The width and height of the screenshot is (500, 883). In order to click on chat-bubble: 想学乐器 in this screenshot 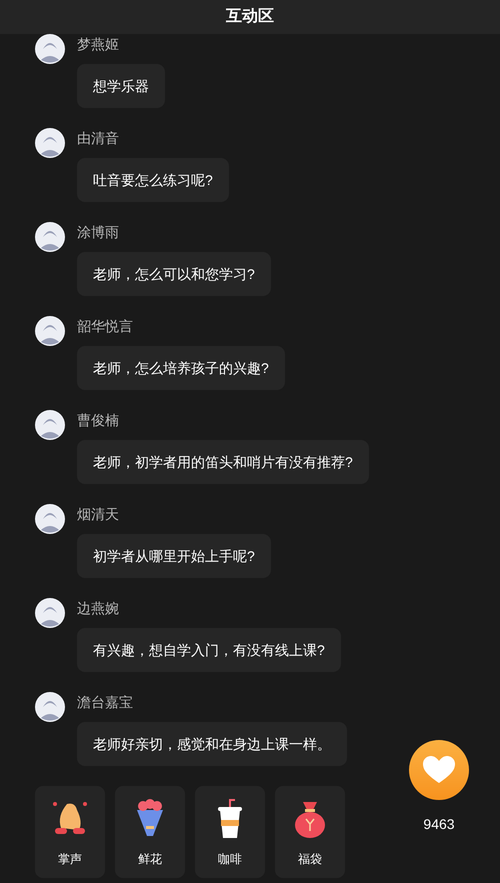, I will do `click(121, 86)`.